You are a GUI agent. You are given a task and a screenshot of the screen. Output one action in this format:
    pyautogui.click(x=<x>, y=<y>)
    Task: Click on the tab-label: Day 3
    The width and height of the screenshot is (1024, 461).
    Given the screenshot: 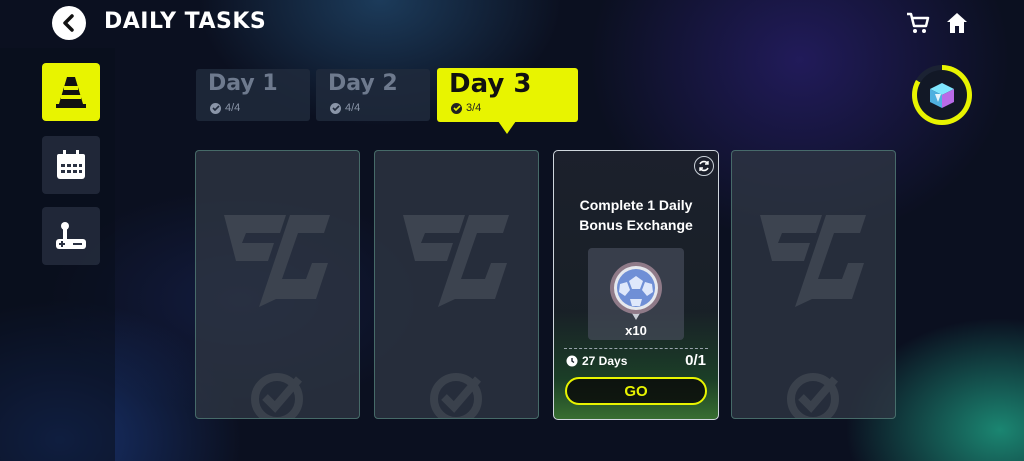 What is the action you would take?
    pyautogui.click(x=490, y=84)
    